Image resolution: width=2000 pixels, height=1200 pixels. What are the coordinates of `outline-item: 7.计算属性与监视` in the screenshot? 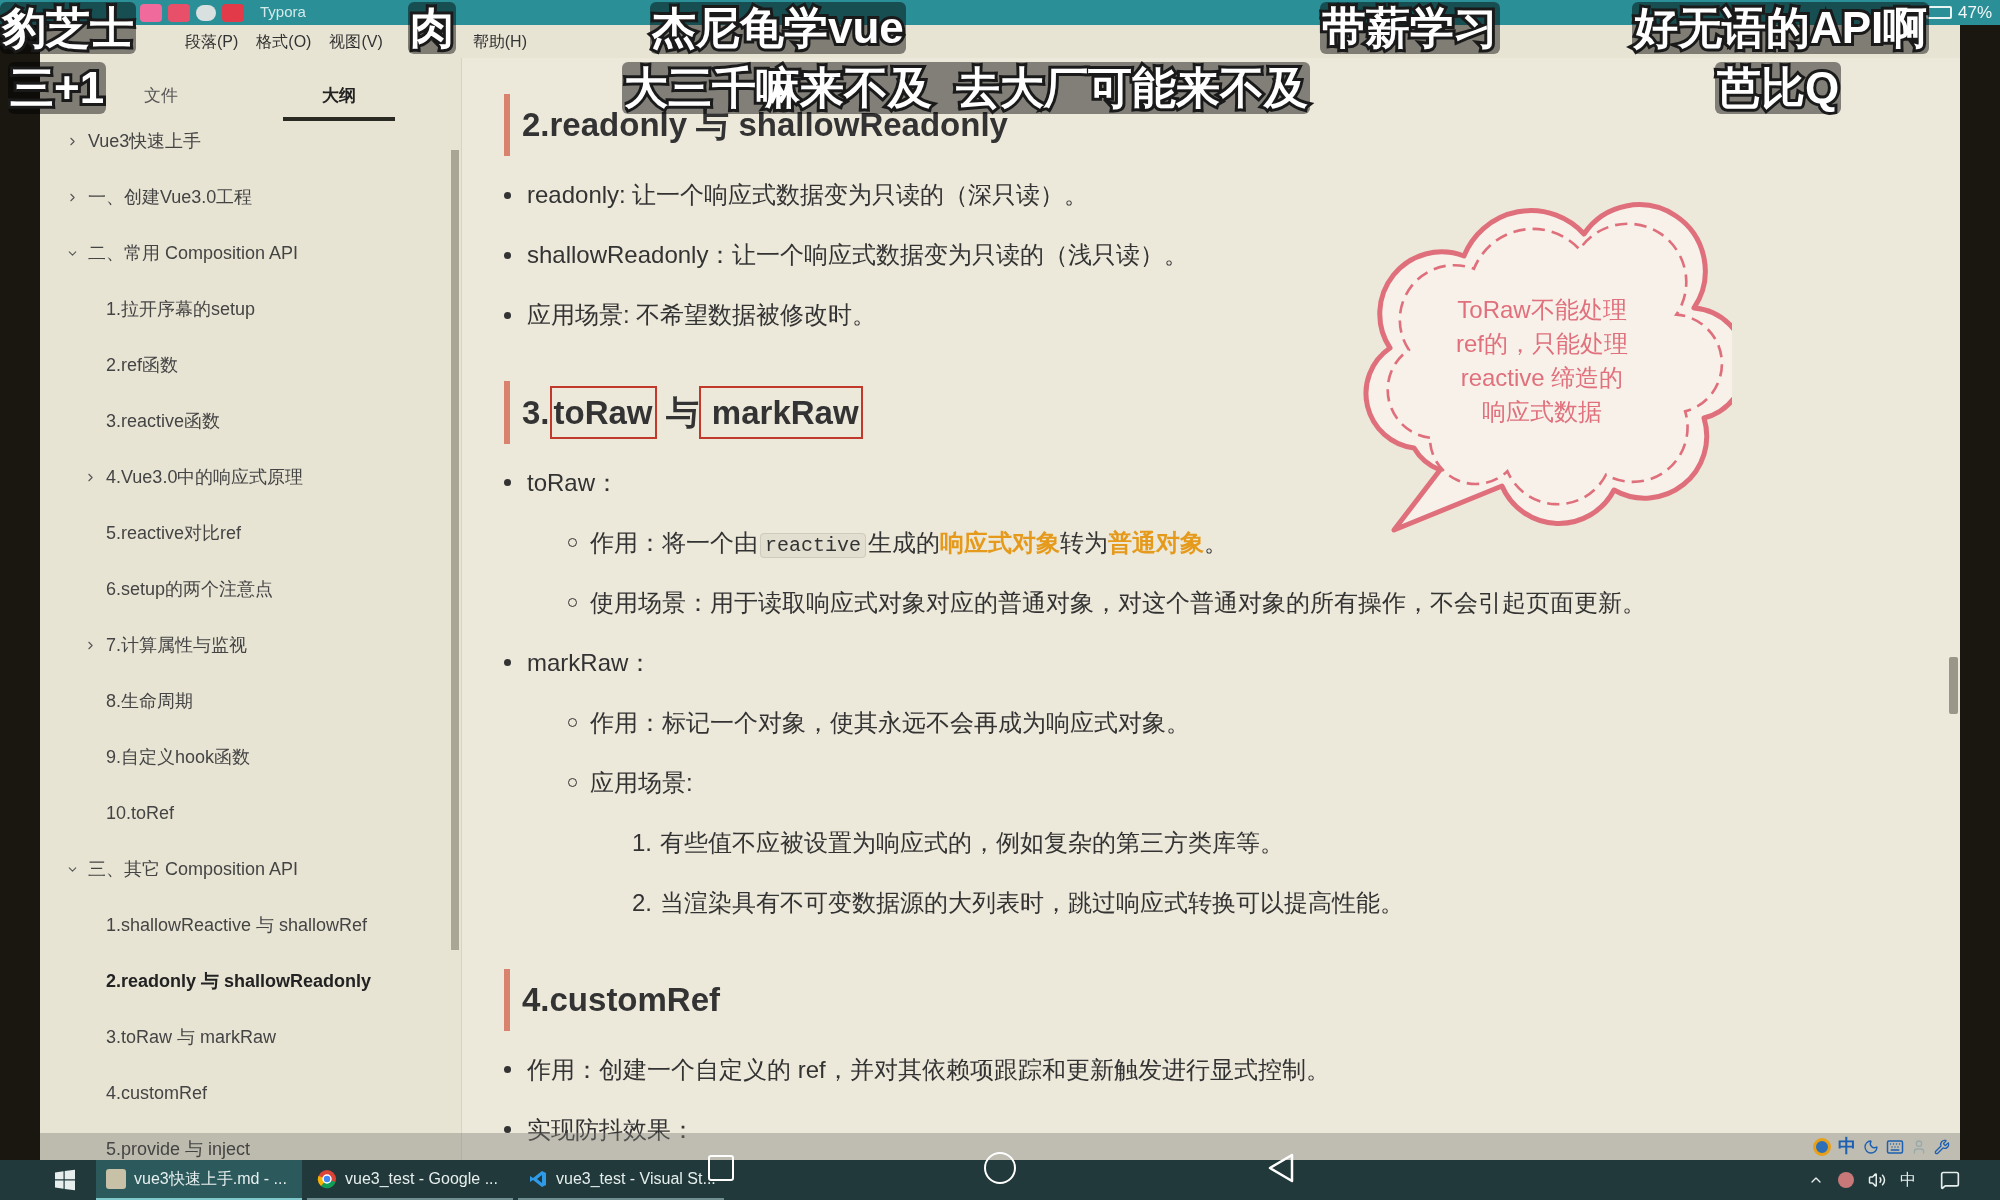 It's located at (176, 645).